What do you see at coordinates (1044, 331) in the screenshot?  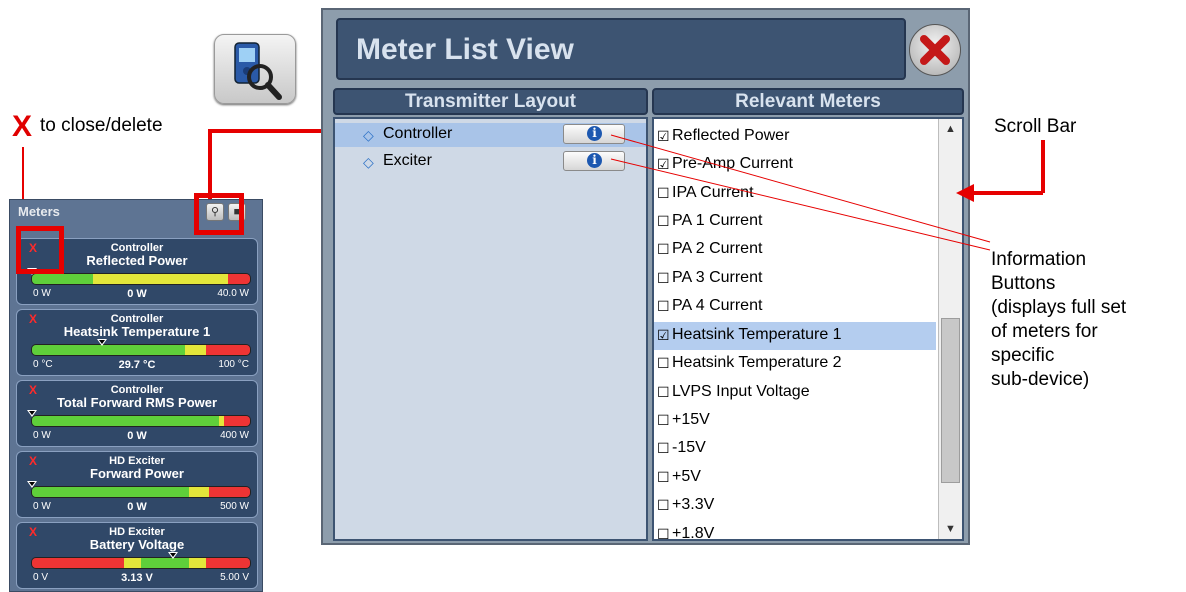 I see `info-label-line: of meters for` at bounding box center [1044, 331].